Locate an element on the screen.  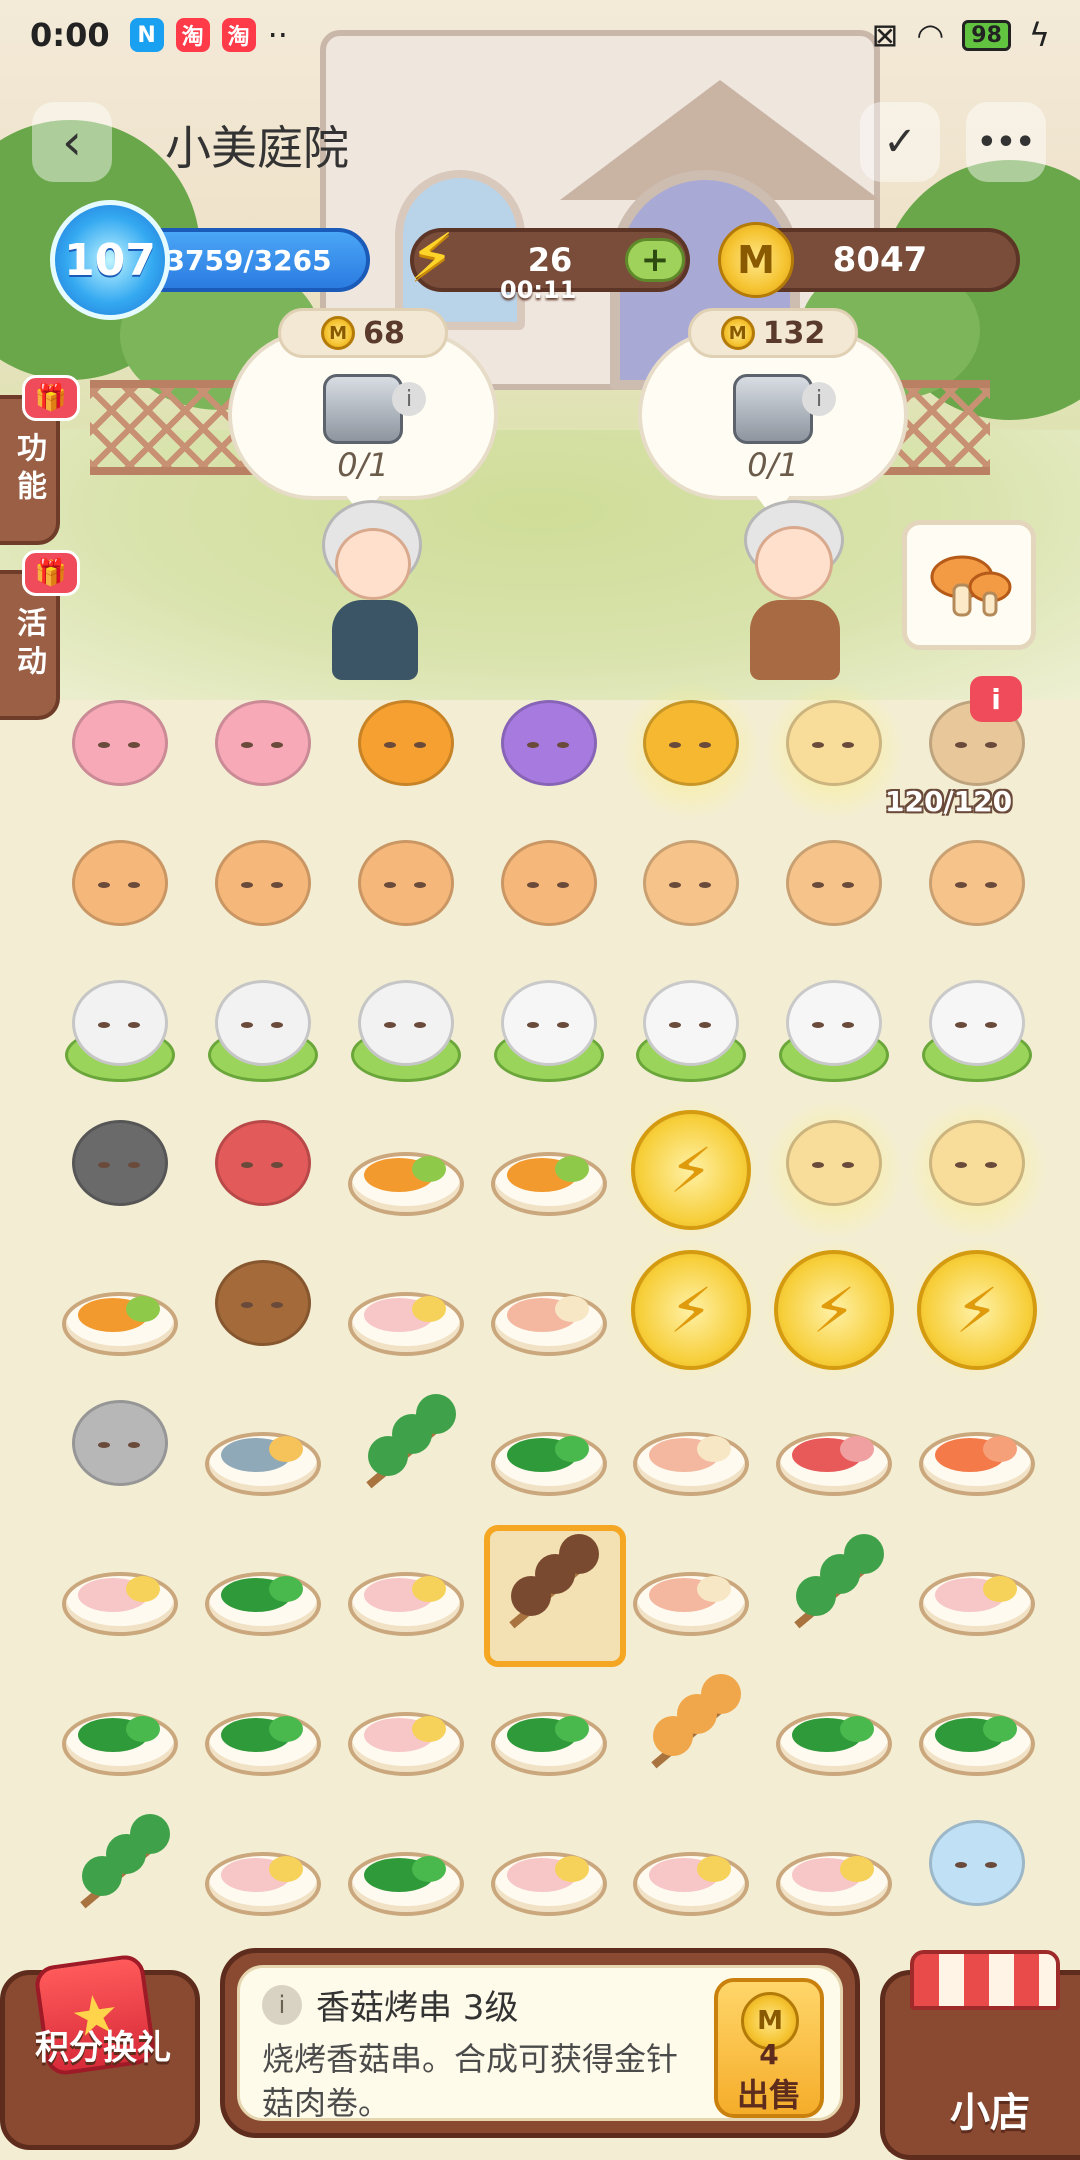
item-title: 香菇烤串 3级 is located at coordinates (417, 2008).